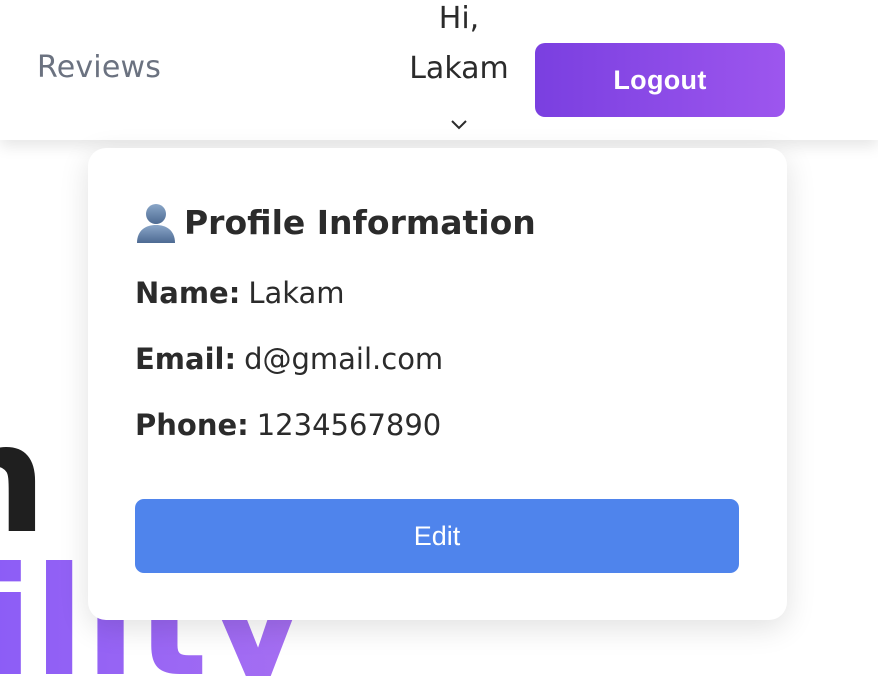  I want to click on edit-profile-button: Edit, so click(437, 536).